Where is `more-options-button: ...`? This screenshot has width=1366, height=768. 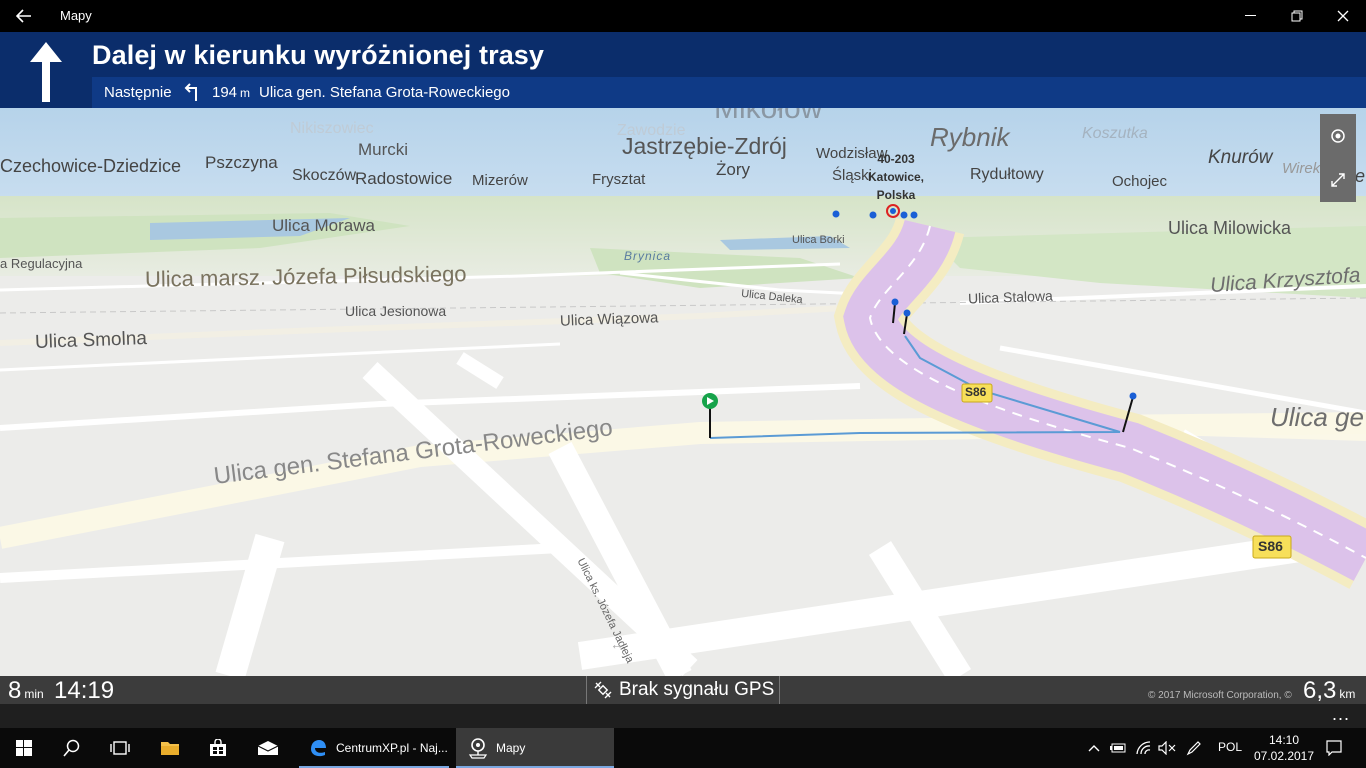
more-options-button: ... is located at coordinates (1341, 714).